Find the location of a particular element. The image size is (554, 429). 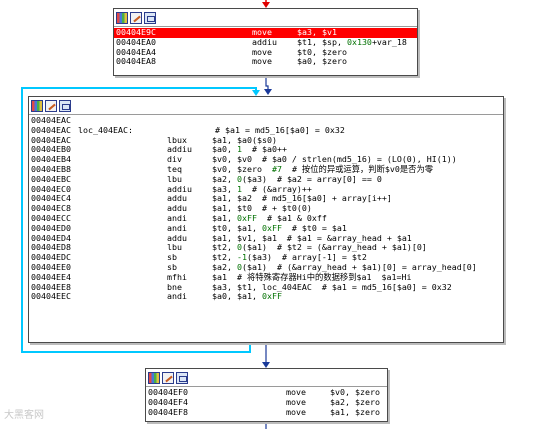

disasm-tail: ($a3) # array[-1] = $t2 is located at coordinates (306, 257).